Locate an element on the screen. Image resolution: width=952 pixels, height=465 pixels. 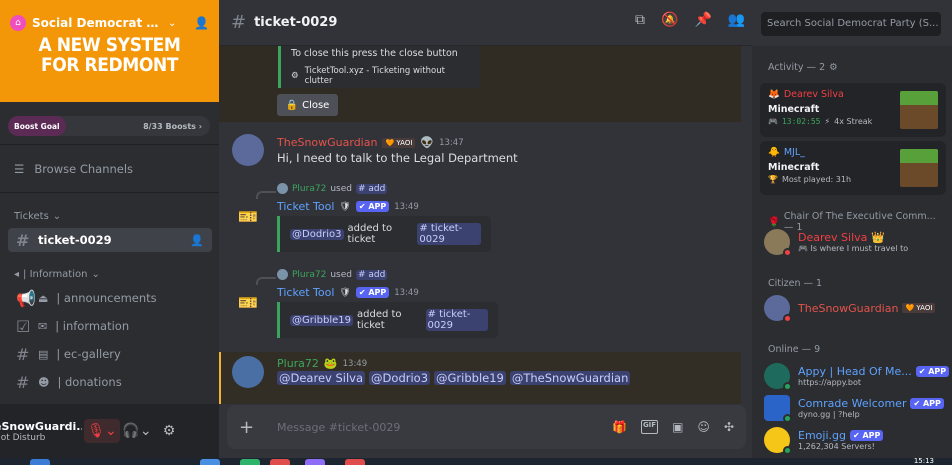
added-embed: @Dodrio3 added to ticket # ticket-0029 is located at coordinates (384, 234).